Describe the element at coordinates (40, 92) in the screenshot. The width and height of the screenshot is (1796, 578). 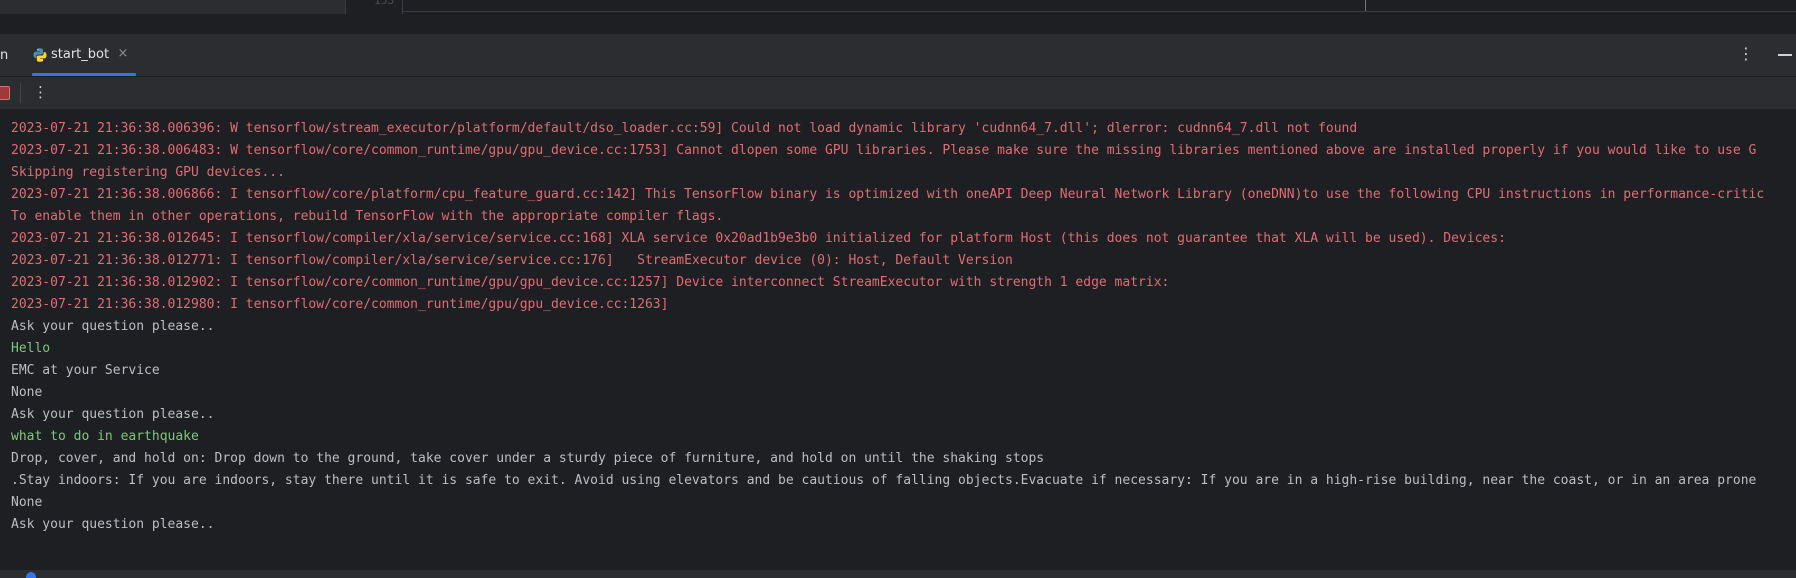
I see `more-vertical-icon: ⋮` at that location.